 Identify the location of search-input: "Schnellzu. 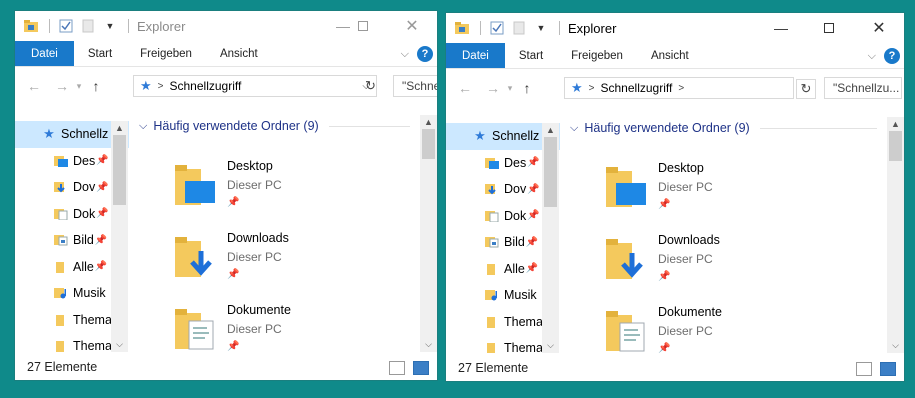
(415, 86).